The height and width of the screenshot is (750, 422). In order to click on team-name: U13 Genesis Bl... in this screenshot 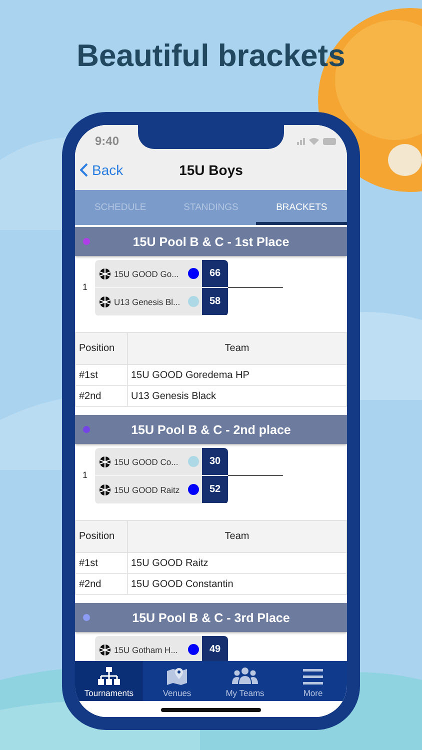, I will do `click(148, 301)`.